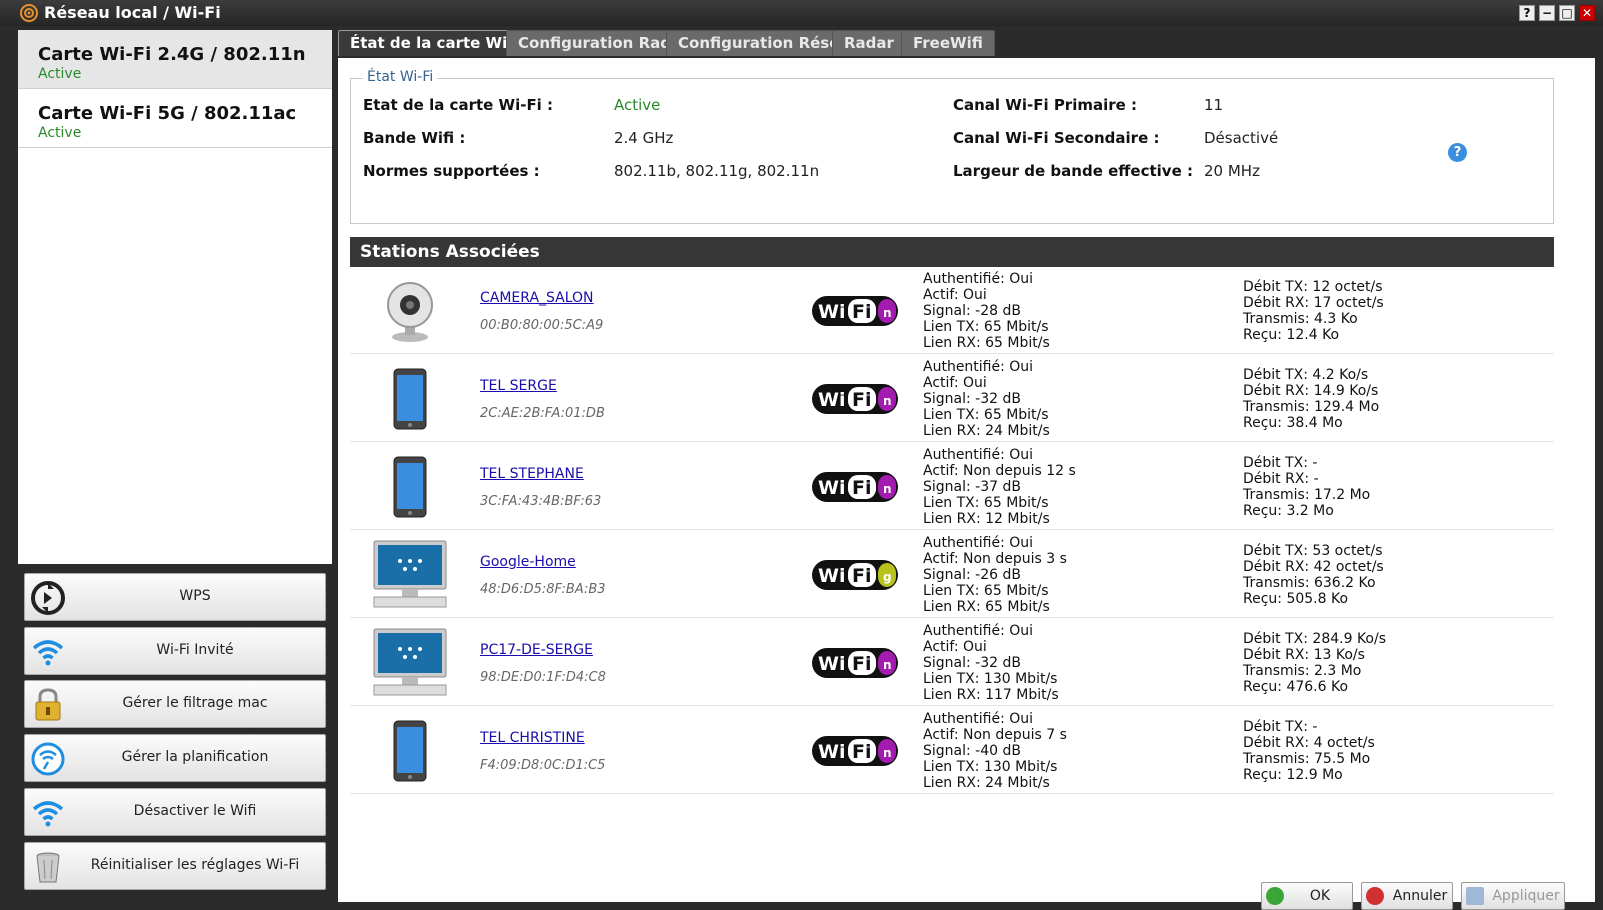 This screenshot has height=910, width=1603. I want to click on station-name-link: Google-Home, so click(528, 562).